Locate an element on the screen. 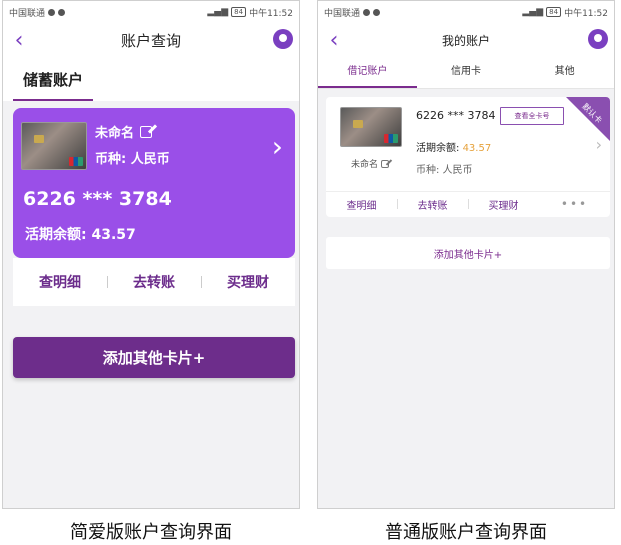  card-actions: 查明细 去转账 买理财 ••• is located at coordinates (468, 204).